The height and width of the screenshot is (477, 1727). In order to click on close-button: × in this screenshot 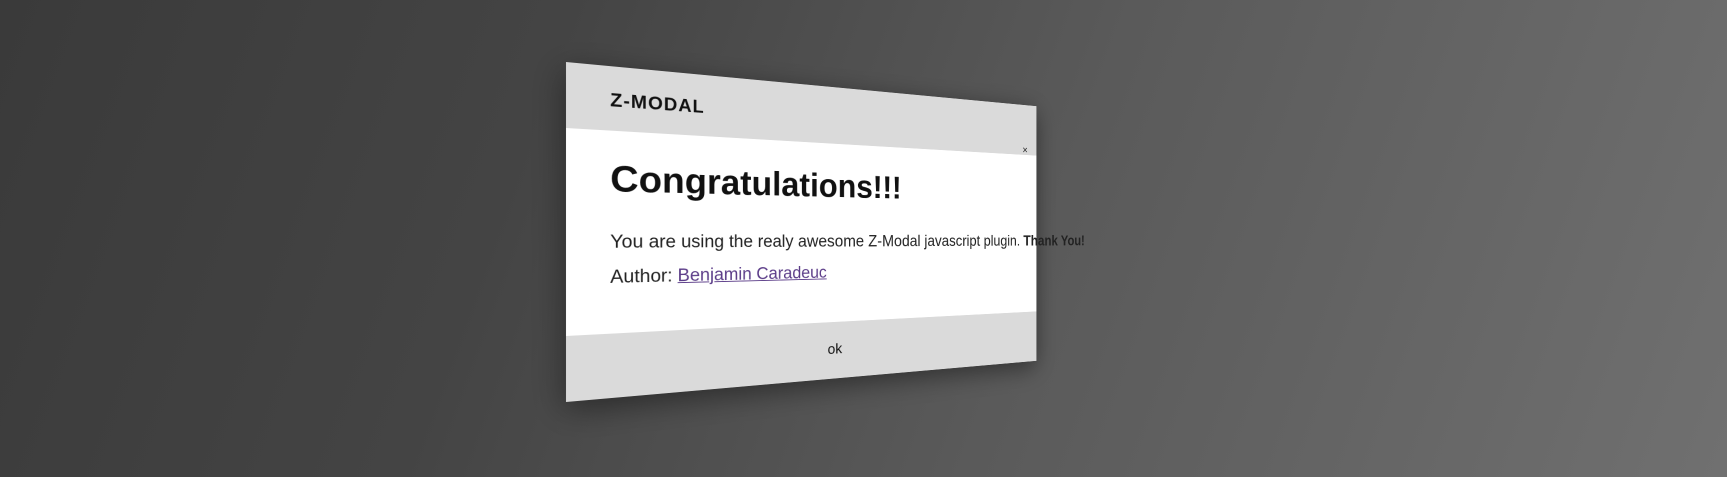, I will do `click(1024, 149)`.